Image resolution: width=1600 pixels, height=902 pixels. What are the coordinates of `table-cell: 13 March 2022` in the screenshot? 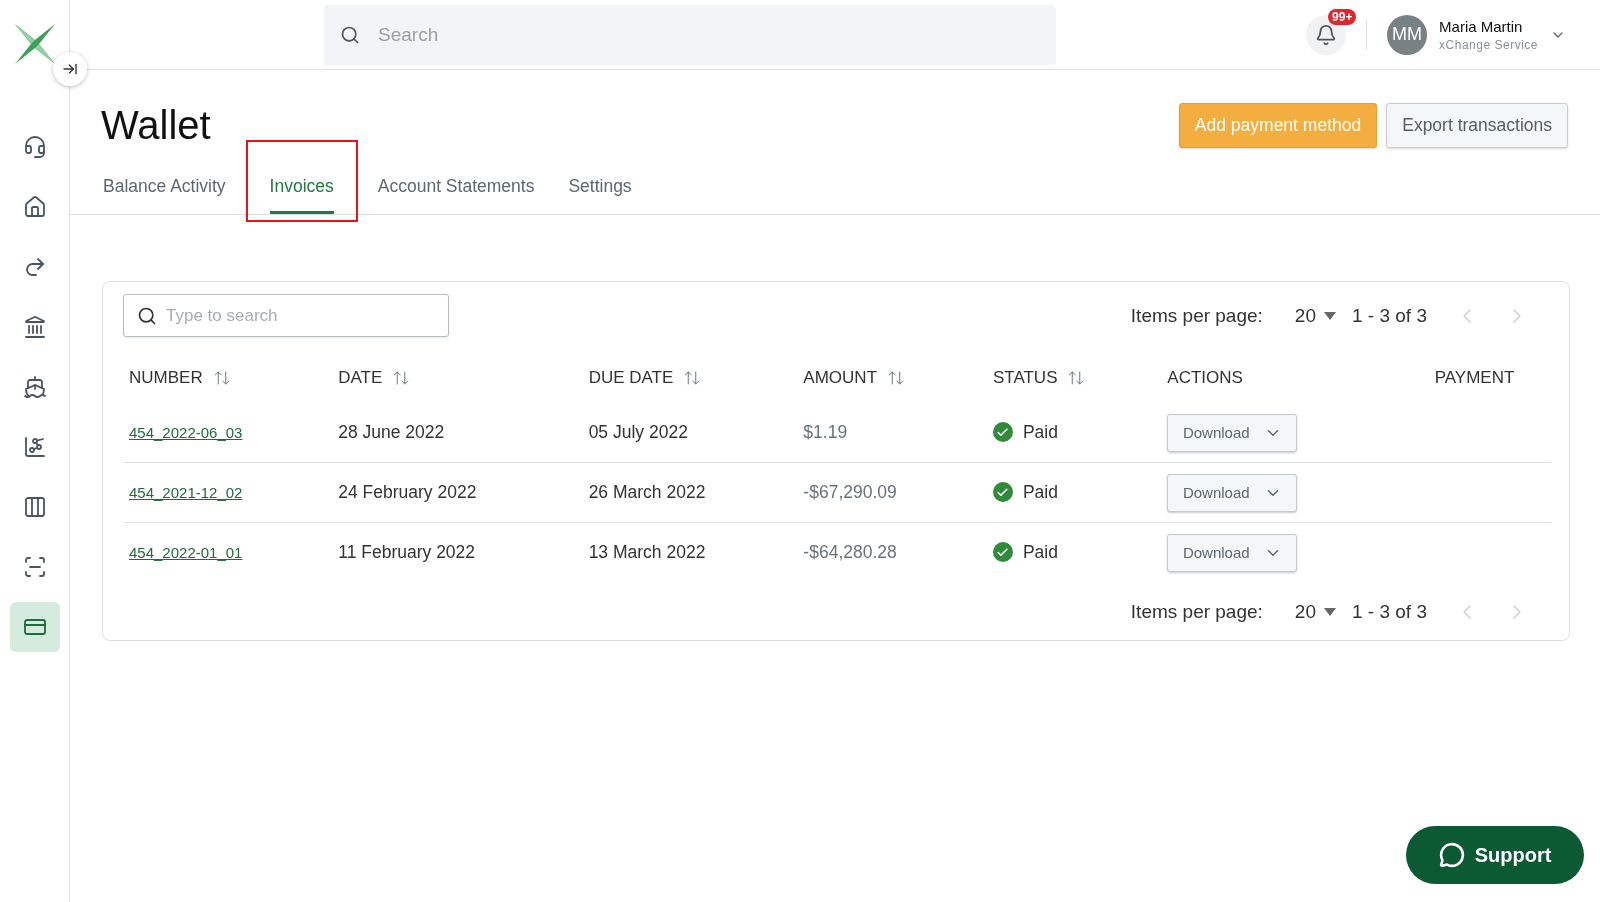 It's located at (690, 552).